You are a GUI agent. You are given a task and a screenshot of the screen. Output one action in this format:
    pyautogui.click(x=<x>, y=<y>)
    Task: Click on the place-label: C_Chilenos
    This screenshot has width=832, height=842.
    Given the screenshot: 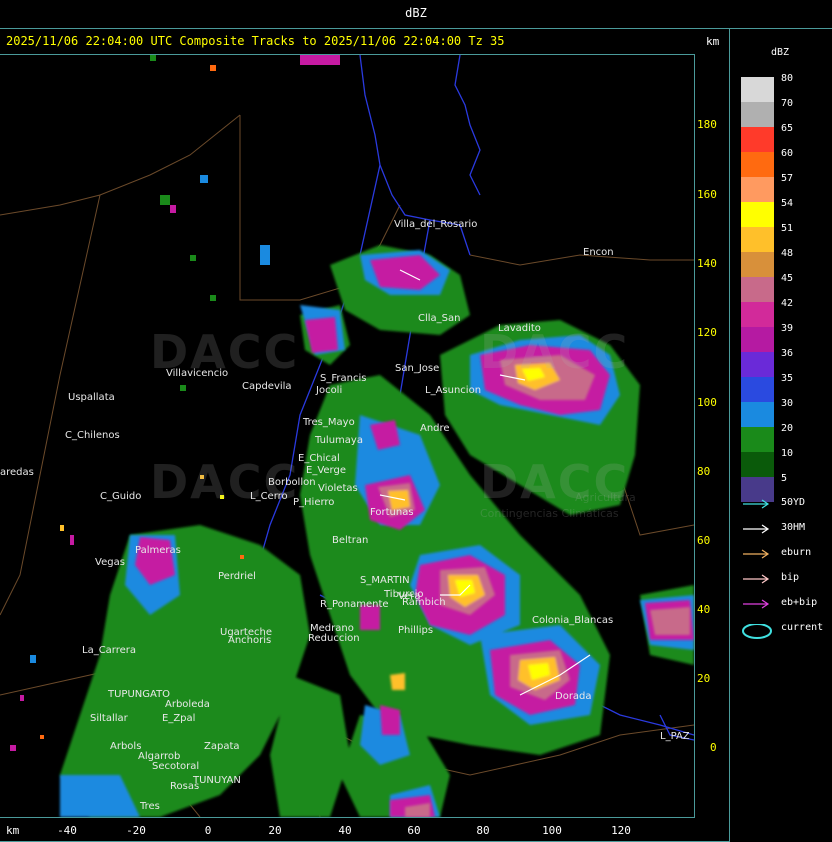 What is the action you would take?
    pyautogui.click(x=92, y=435)
    